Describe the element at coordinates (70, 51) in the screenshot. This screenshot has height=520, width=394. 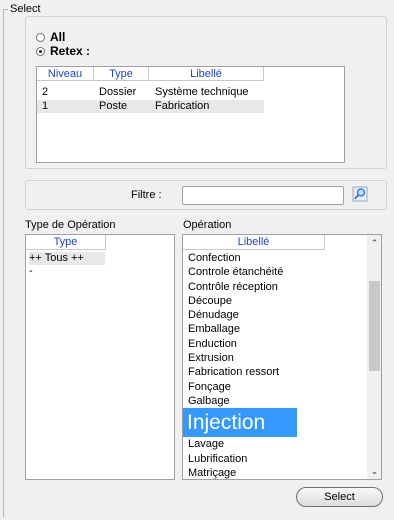
I see `radio-retex-label: Retex :` at that location.